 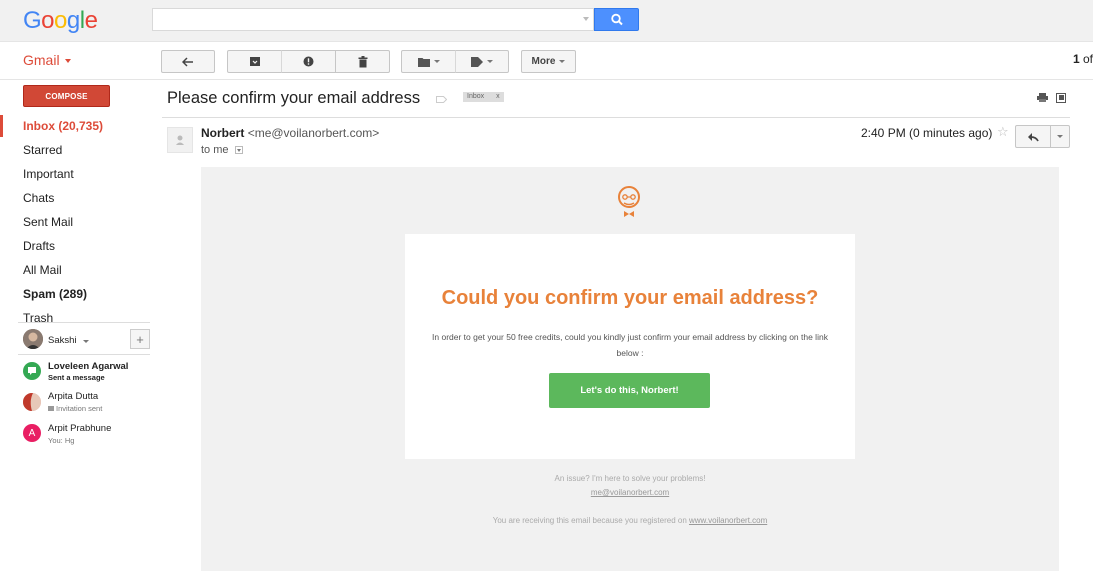 What do you see at coordinates (73, 396) in the screenshot?
I see `contact-name: Arpita Dutta` at bounding box center [73, 396].